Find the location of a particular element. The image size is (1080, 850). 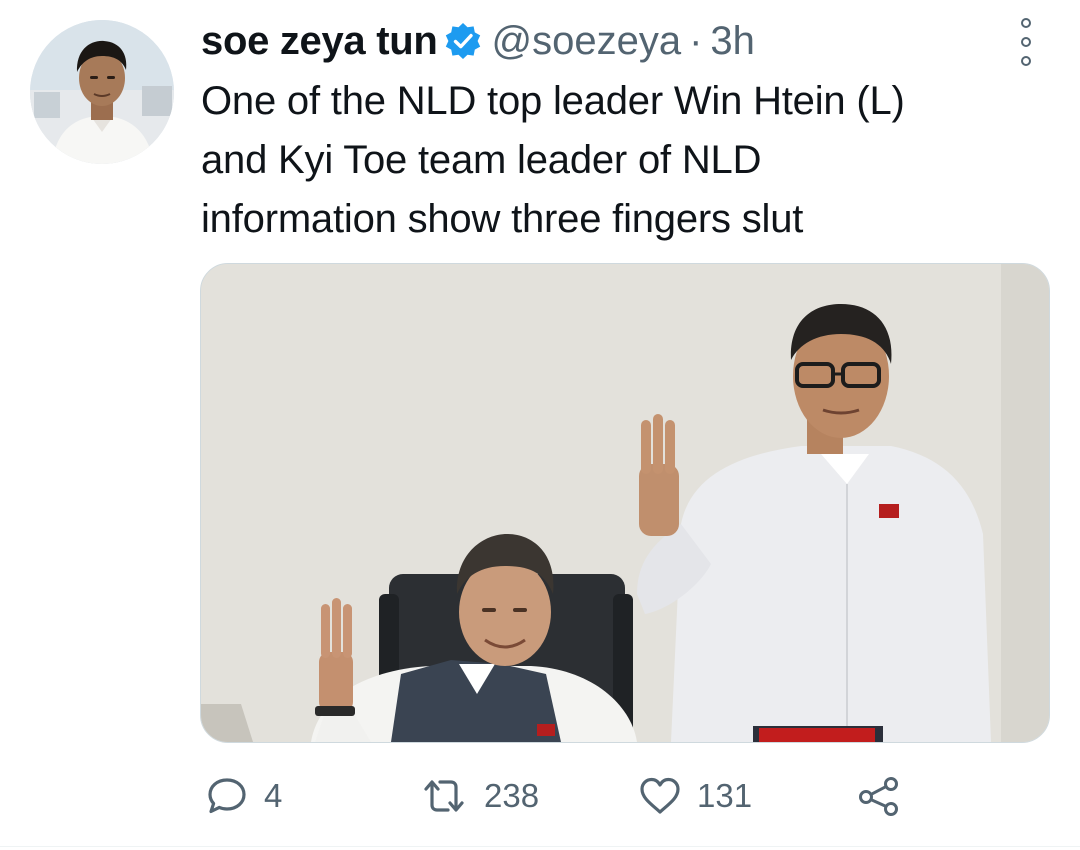

tweet-actions: 4 238 131 is located at coordinates (610, 796).